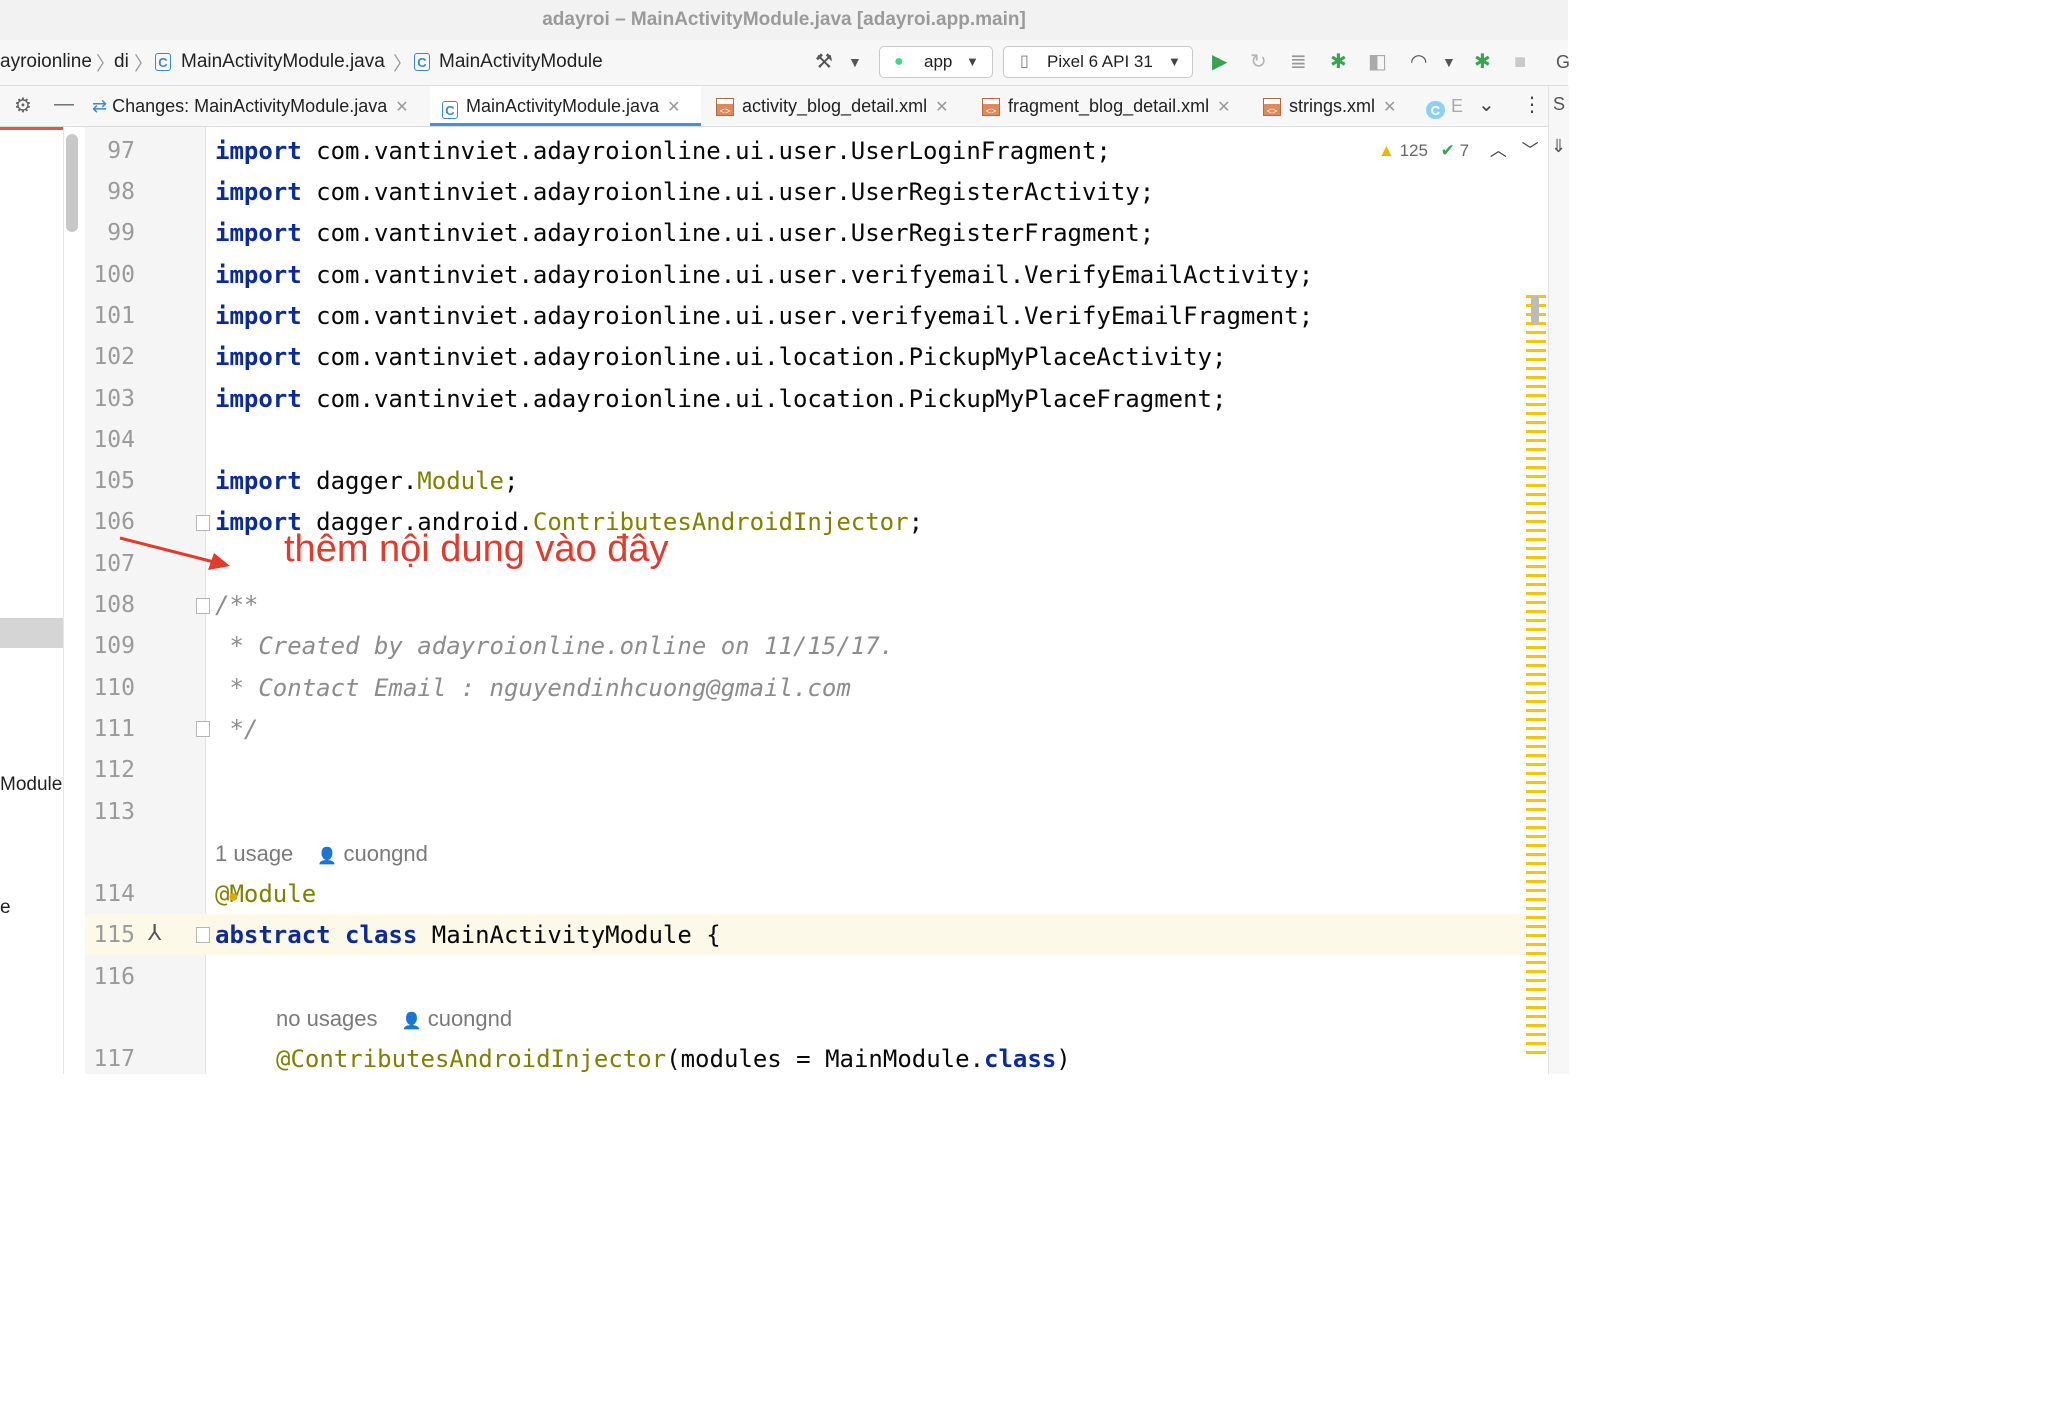  I want to click on comment-line: */, so click(236, 729).